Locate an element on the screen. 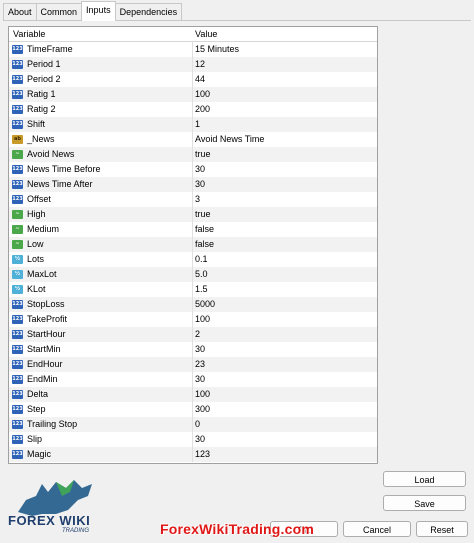  table-row: ~ High true is located at coordinates (193, 214).